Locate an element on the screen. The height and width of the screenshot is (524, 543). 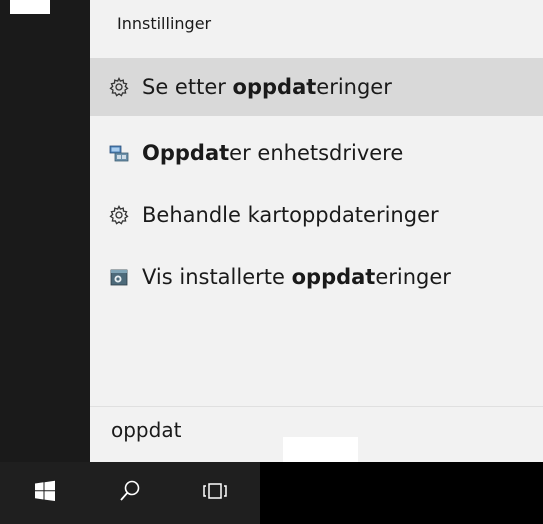
result-label: Oppdater enhetsdrivere is located at coordinates (273, 153).